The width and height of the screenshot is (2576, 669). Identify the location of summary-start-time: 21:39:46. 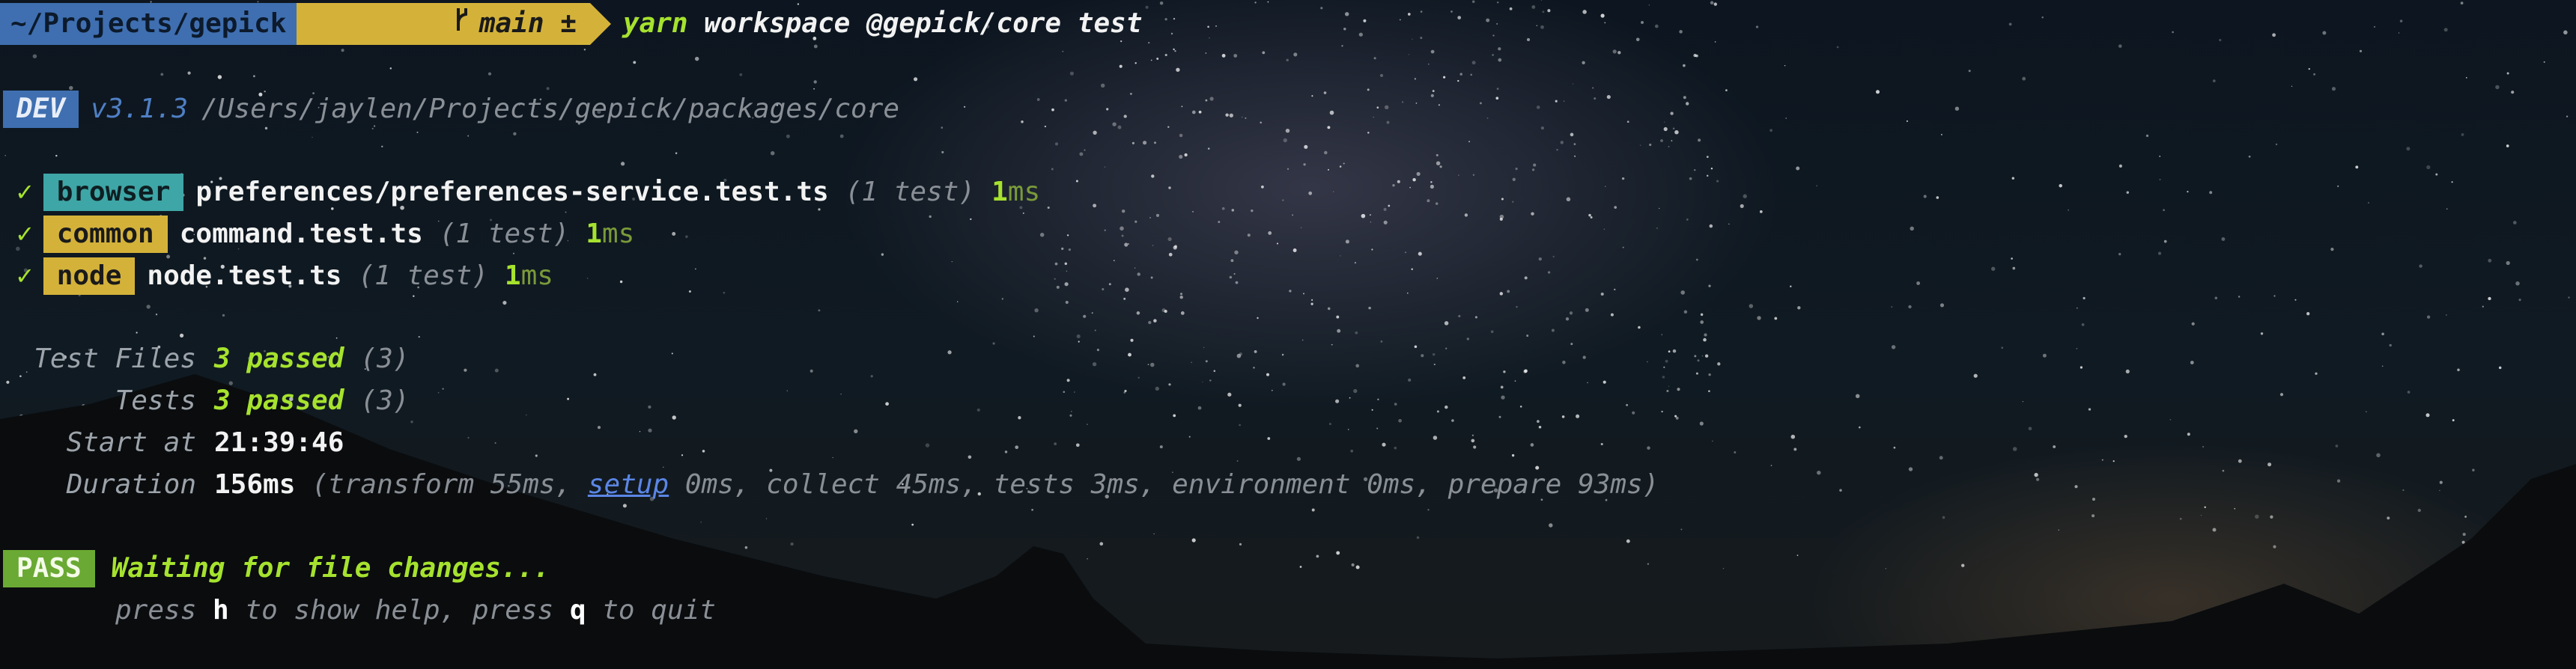
(279, 442).